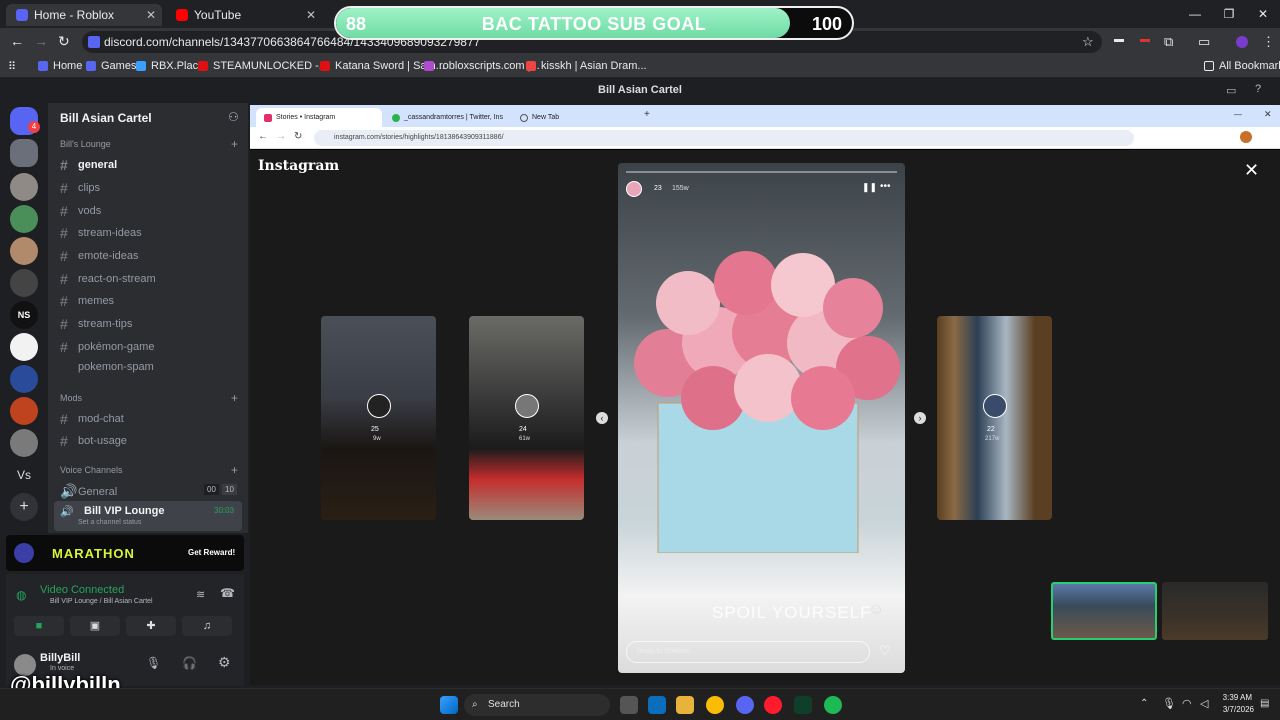  I want to click on browser-tab: Home - Roblox ✕, so click(84, 15).